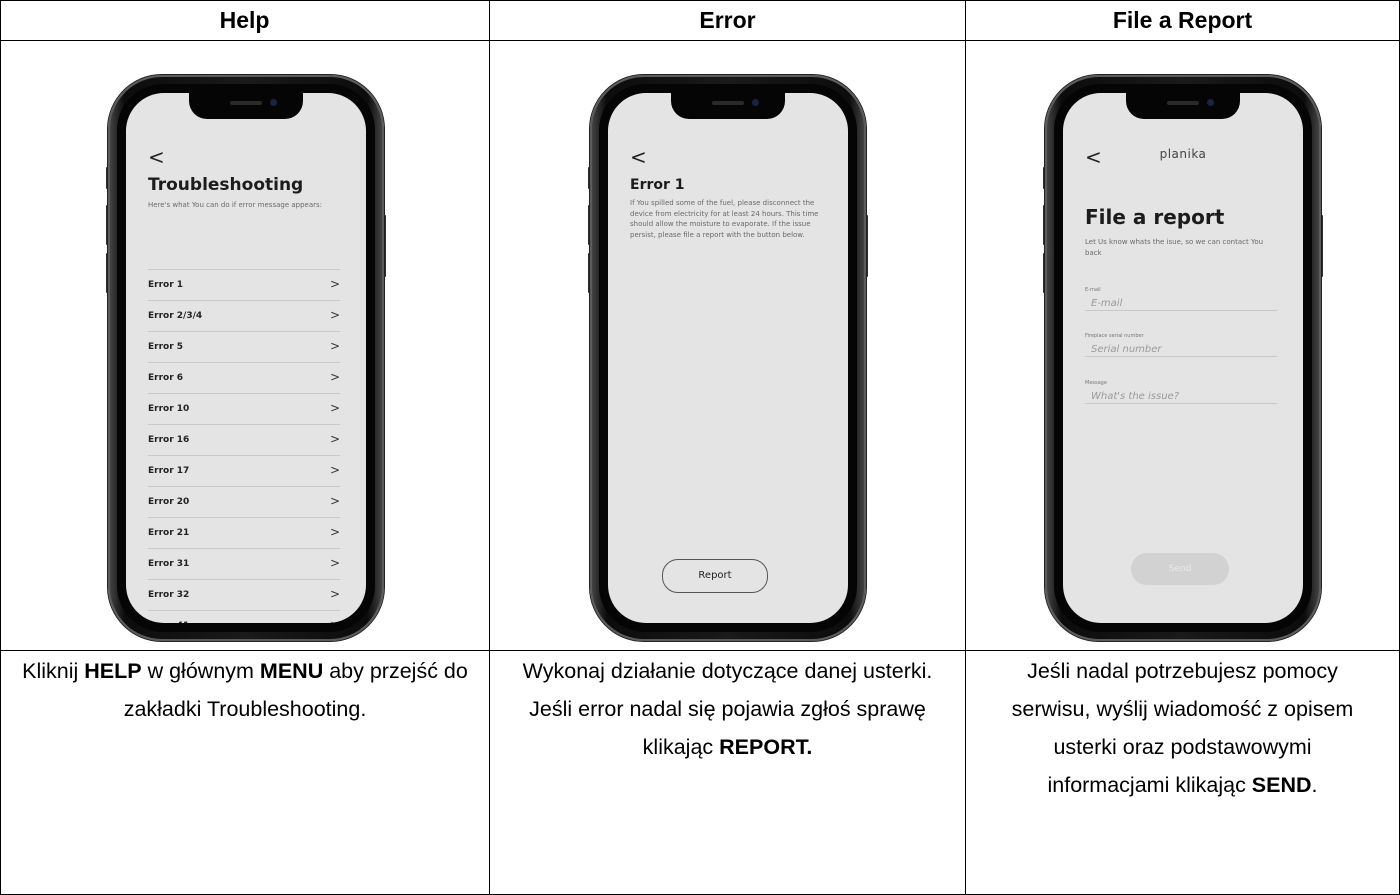 The width and height of the screenshot is (1400, 895). What do you see at coordinates (700, 40) in the screenshot?
I see `table-border-header` at bounding box center [700, 40].